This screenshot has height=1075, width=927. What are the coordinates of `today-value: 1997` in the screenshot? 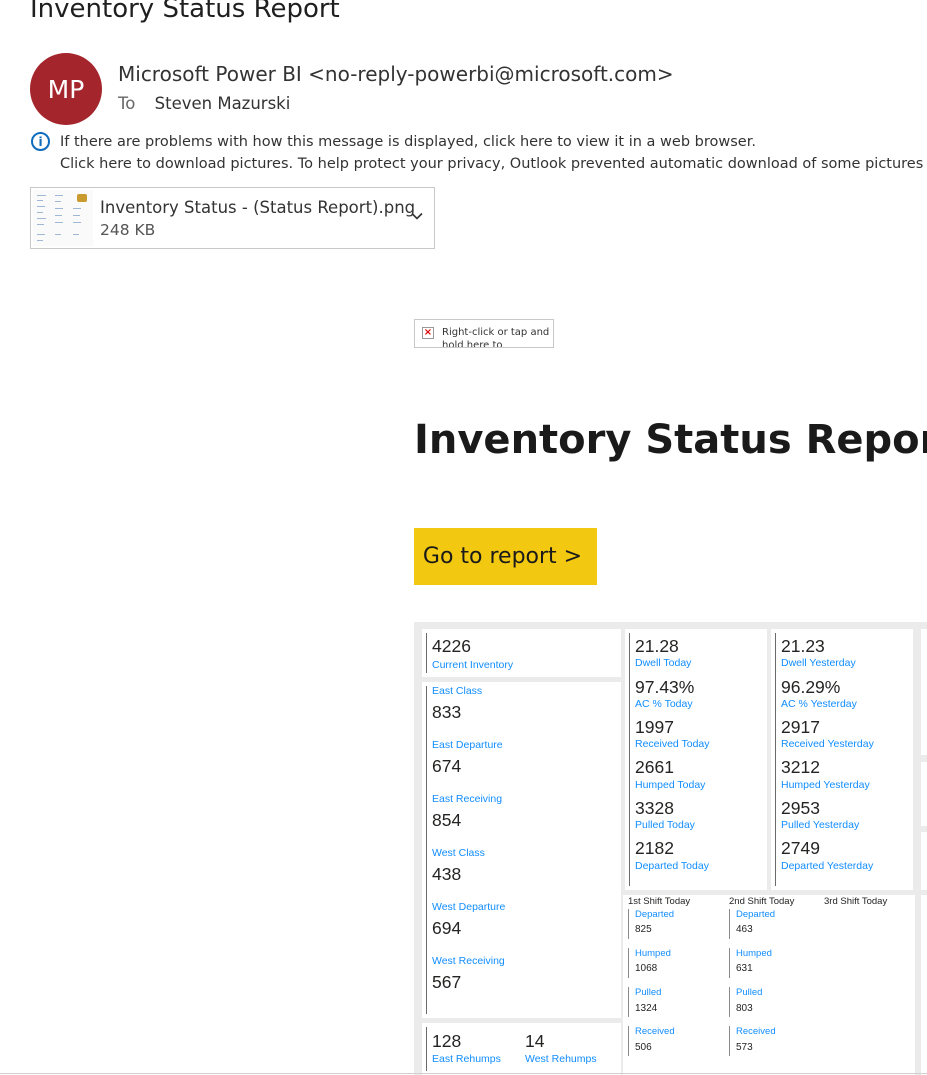 It's located at (654, 727).